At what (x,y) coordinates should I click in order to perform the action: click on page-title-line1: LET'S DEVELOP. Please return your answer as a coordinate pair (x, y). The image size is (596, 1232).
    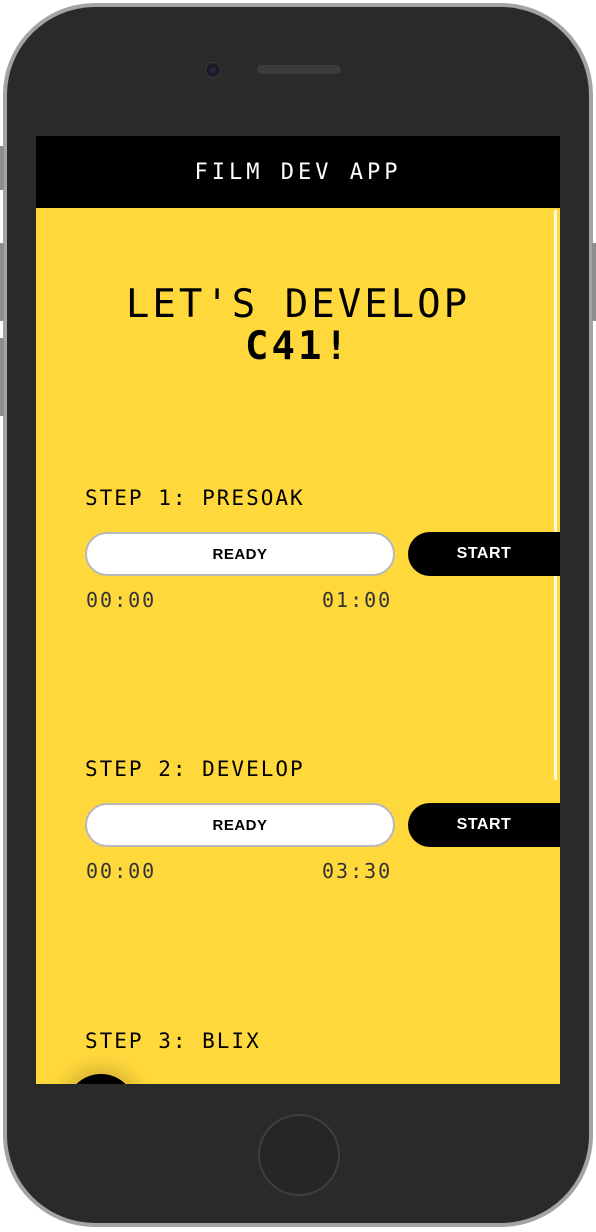
    Looking at the image, I should click on (298, 304).